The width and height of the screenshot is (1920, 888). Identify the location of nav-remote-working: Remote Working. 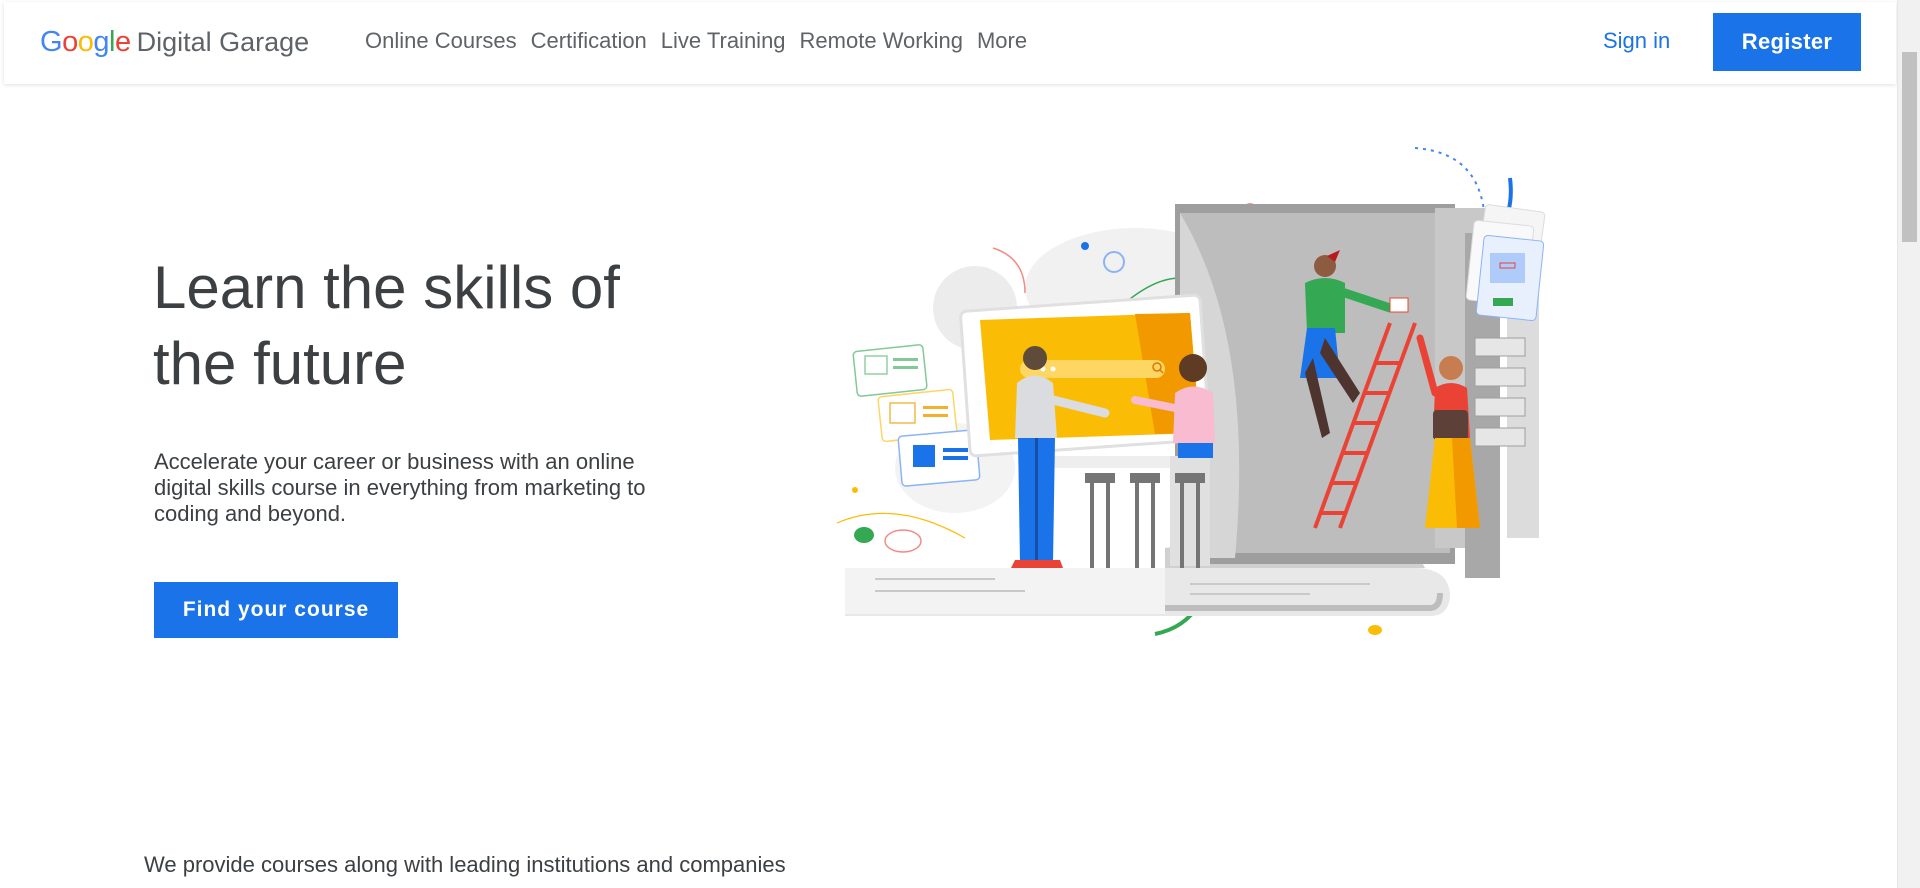
(881, 41).